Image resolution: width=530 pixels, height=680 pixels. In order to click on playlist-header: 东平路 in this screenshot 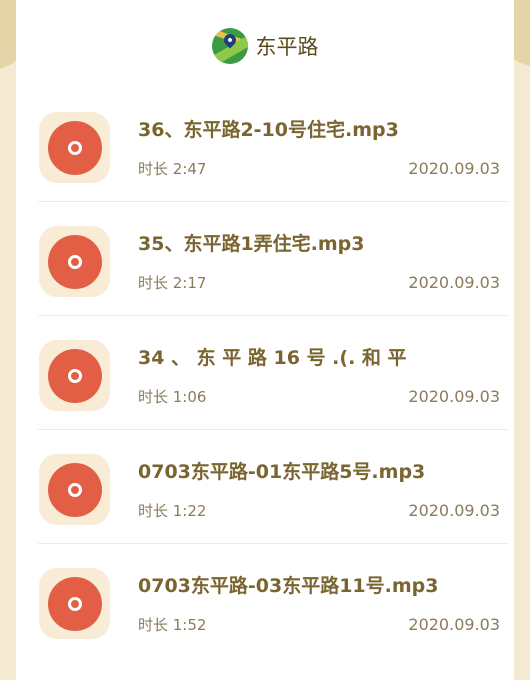, I will do `click(265, 46)`.